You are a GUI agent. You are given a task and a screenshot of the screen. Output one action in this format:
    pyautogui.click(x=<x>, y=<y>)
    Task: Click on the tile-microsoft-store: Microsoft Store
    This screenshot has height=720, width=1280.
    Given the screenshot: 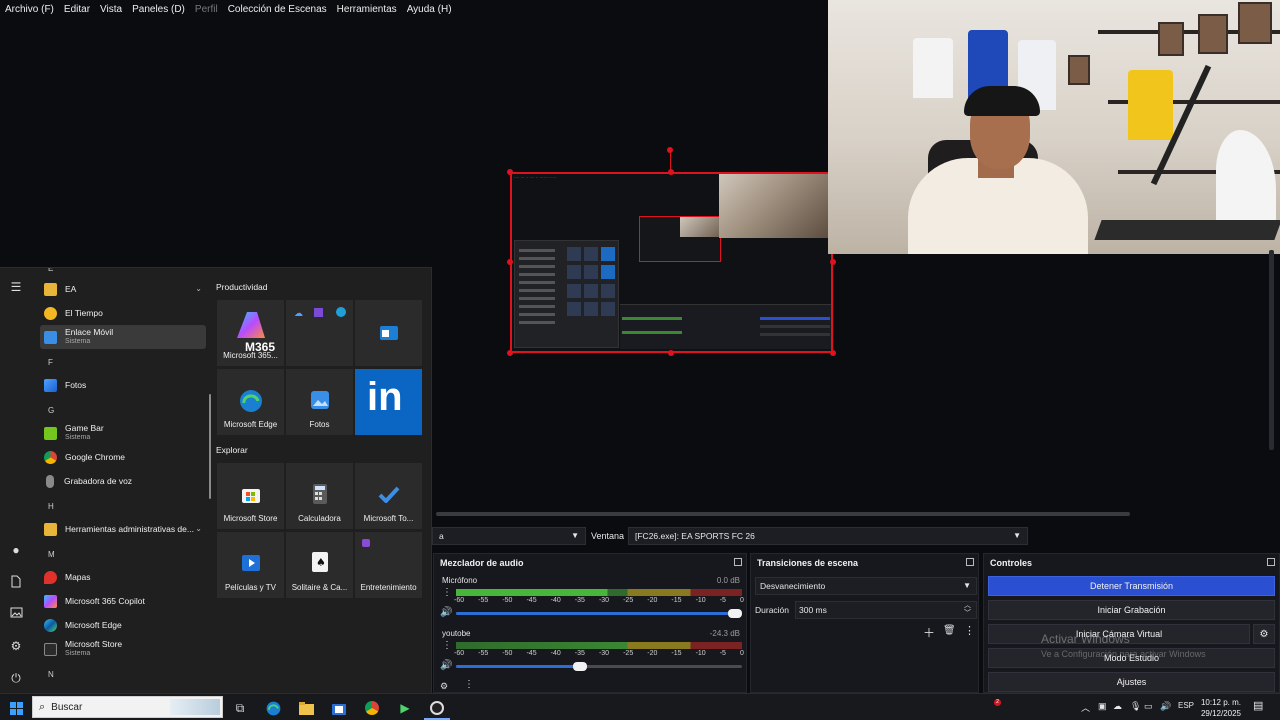 What is the action you would take?
    pyautogui.click(x=250, y=496)
    